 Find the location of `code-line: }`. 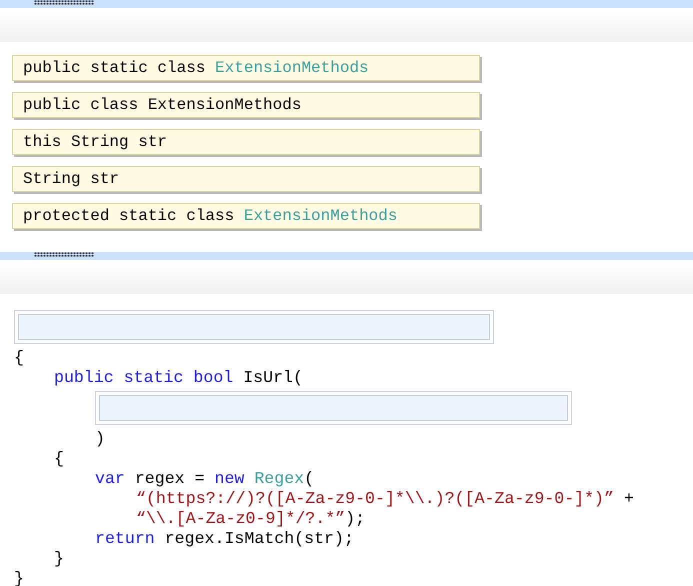

code-line: } is located at coordinates (59, 559).